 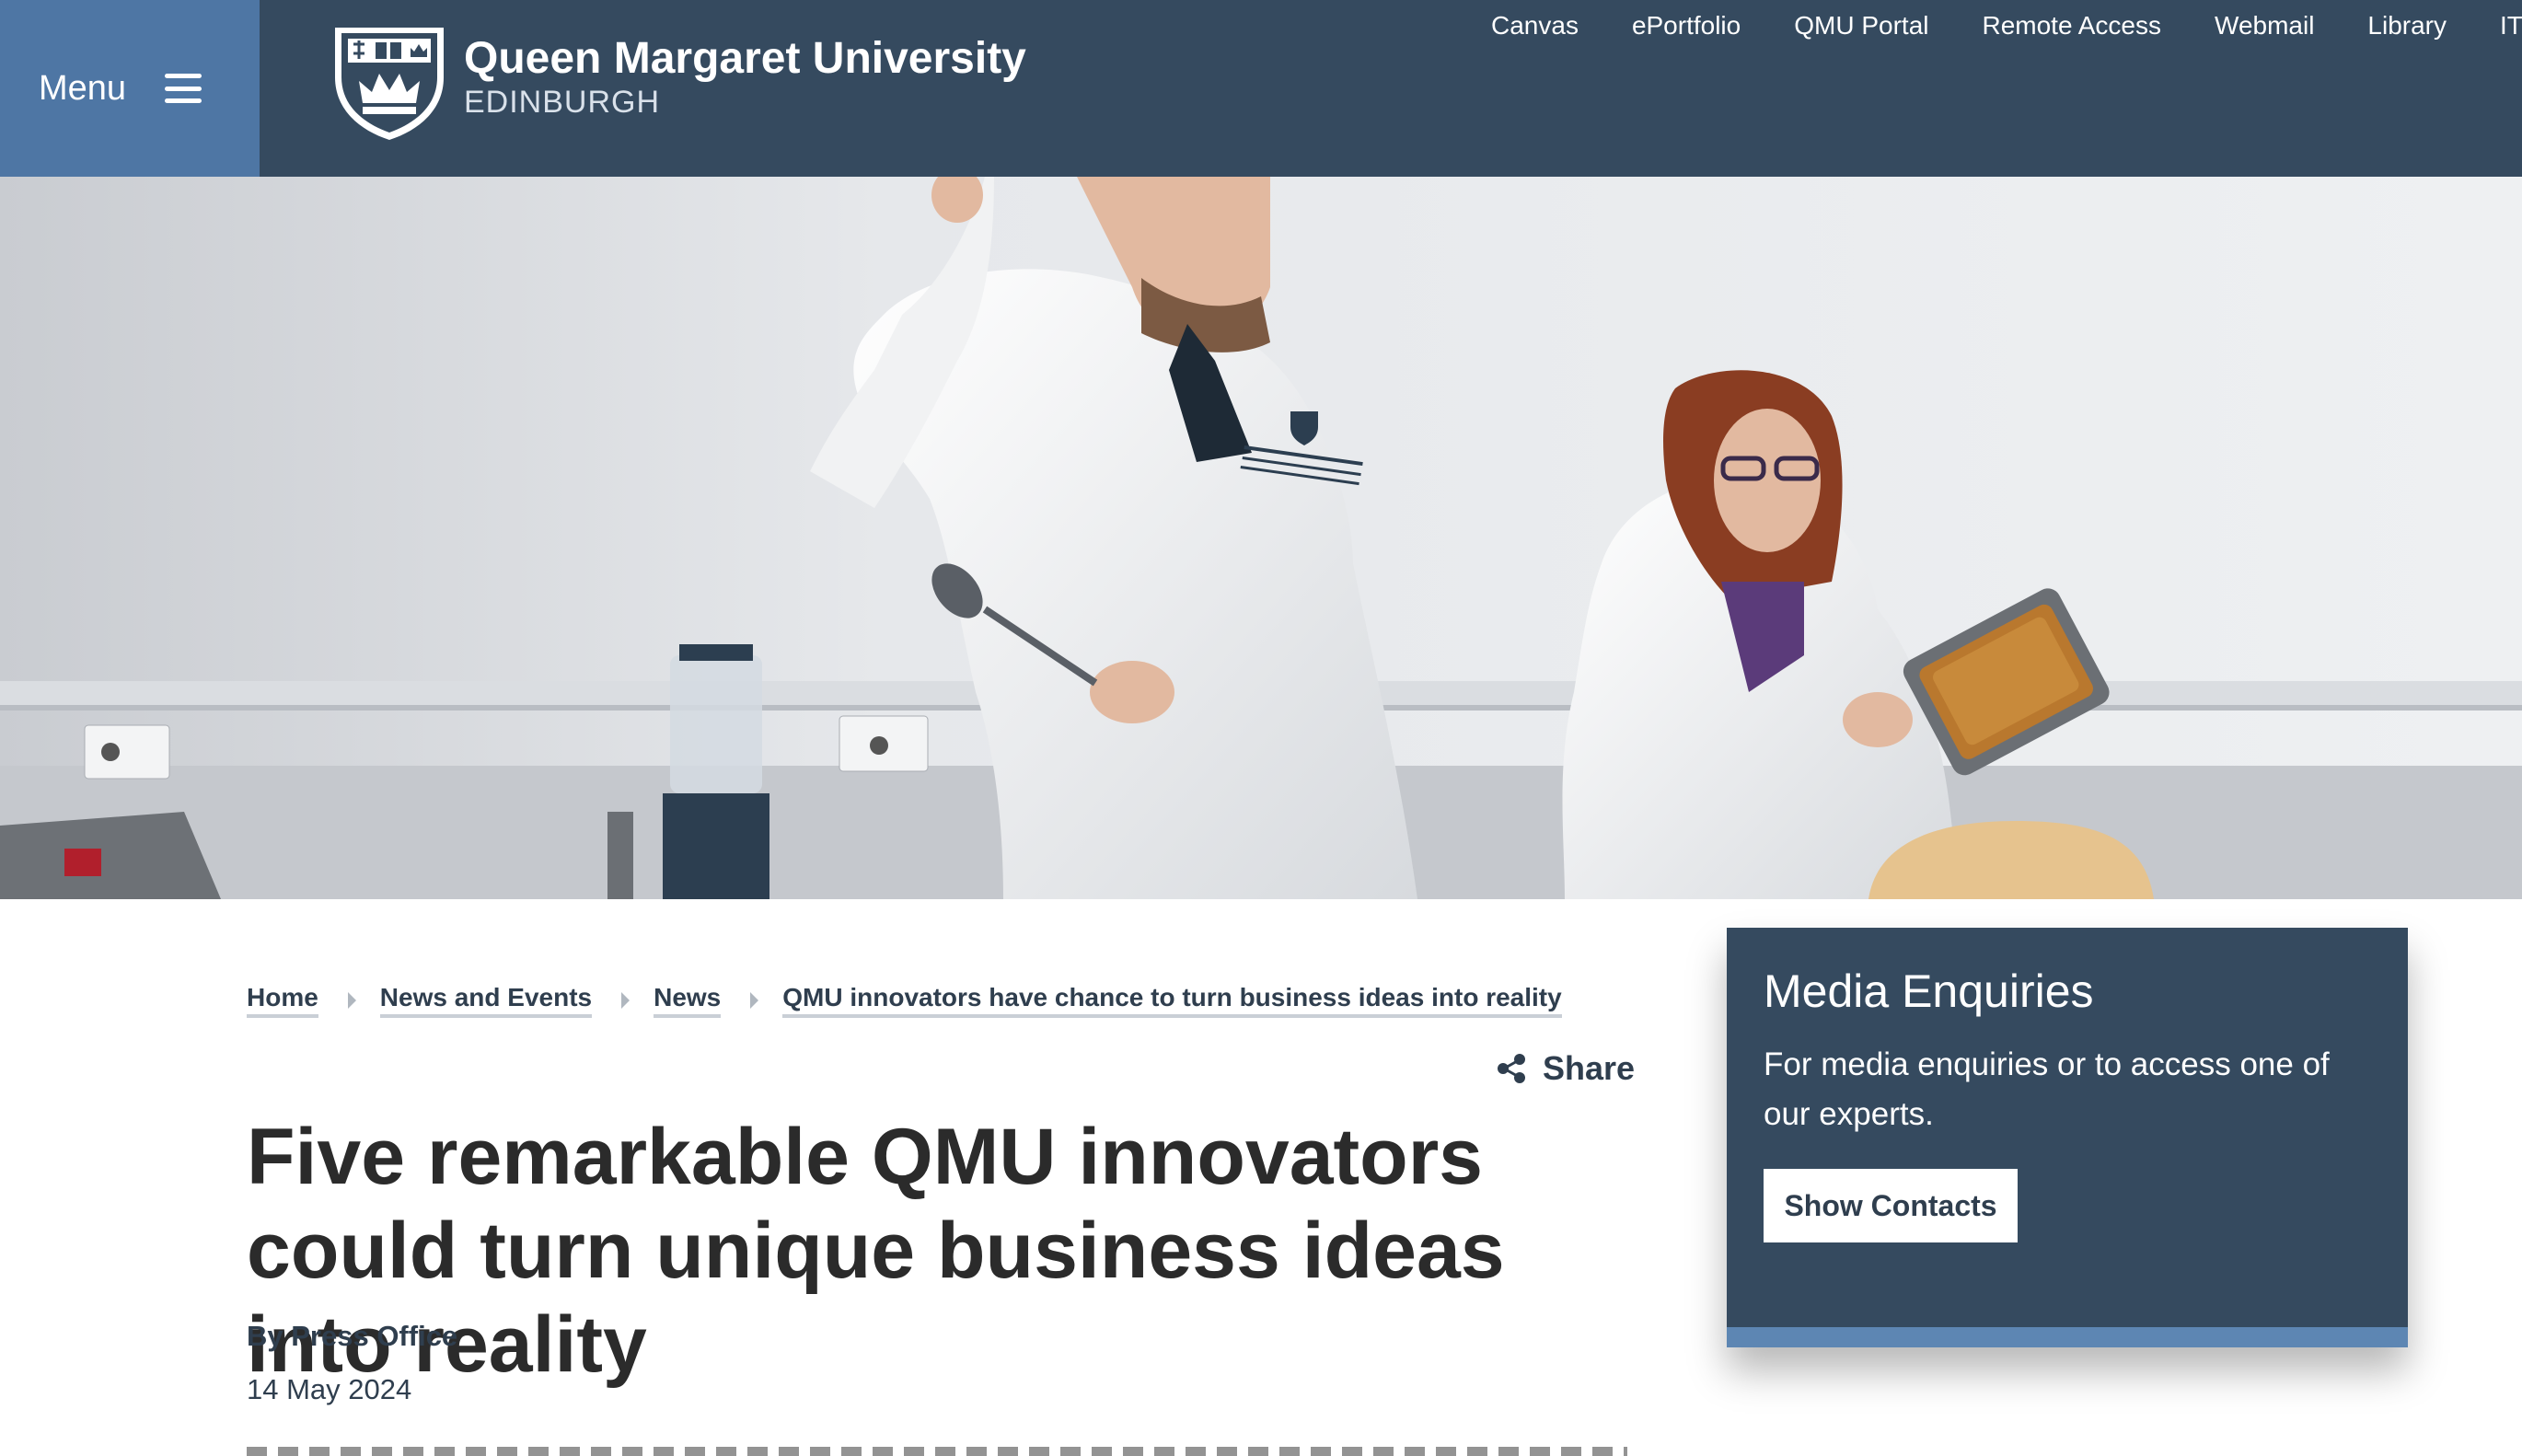 What do you see at coordinates (562, 102) in the screenshot?
I see `university-location: EDINBURGH` at bounding box center [562, 102].